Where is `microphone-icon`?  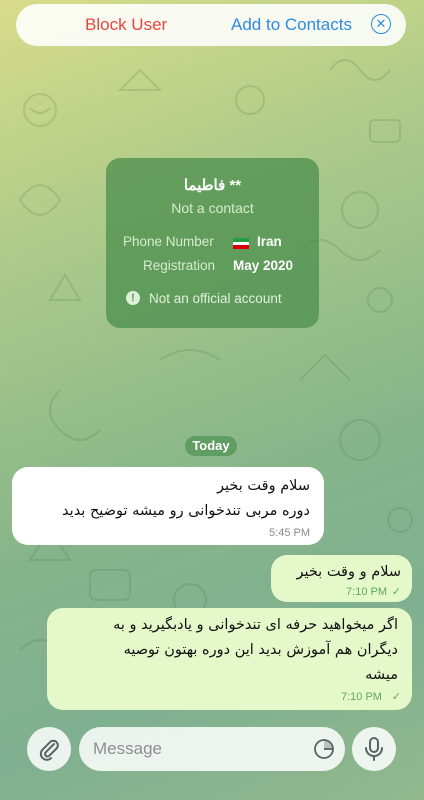 microphone-icon is located at coordinates (374, 749).